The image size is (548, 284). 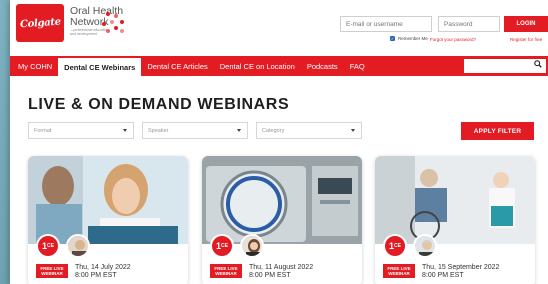 I want to click on apply-filter-button: APPLY FILTER, so click(x=497, y=131).